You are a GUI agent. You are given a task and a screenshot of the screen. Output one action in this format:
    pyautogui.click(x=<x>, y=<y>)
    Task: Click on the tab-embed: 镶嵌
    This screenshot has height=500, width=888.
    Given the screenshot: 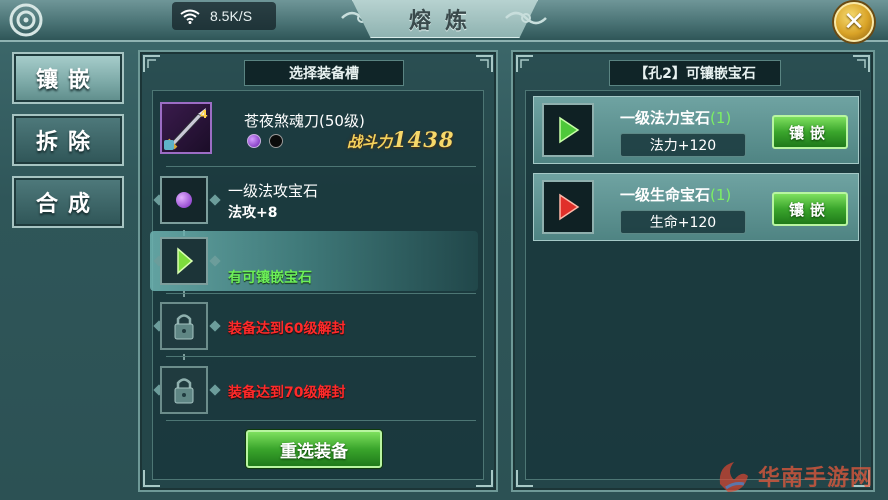 What is the action you would take?
    pyautogui.click(x=68, y=78)
    